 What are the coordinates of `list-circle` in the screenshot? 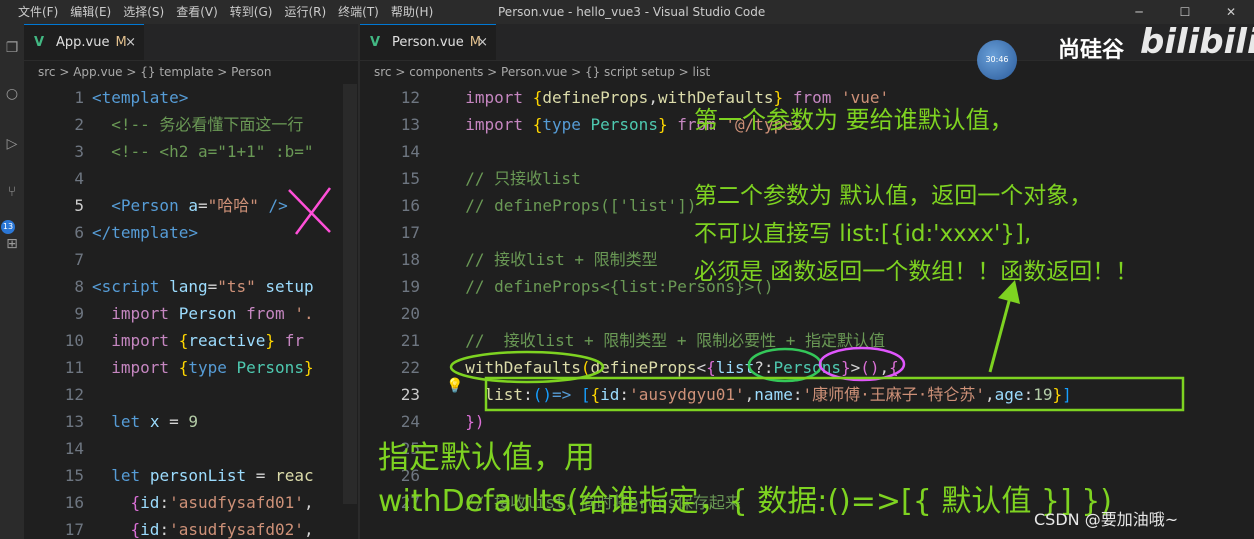 It's located at (785, 365).